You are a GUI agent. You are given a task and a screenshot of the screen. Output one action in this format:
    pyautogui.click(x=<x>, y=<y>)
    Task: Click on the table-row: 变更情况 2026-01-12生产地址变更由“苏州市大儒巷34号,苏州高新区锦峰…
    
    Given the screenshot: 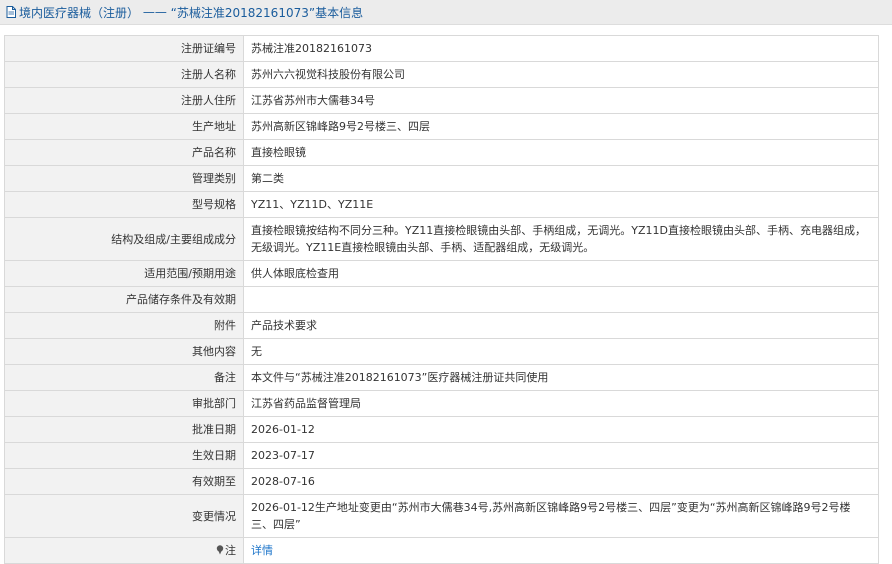 What is the action you would take?
    pyautogui.click(x=441, y=516)
    